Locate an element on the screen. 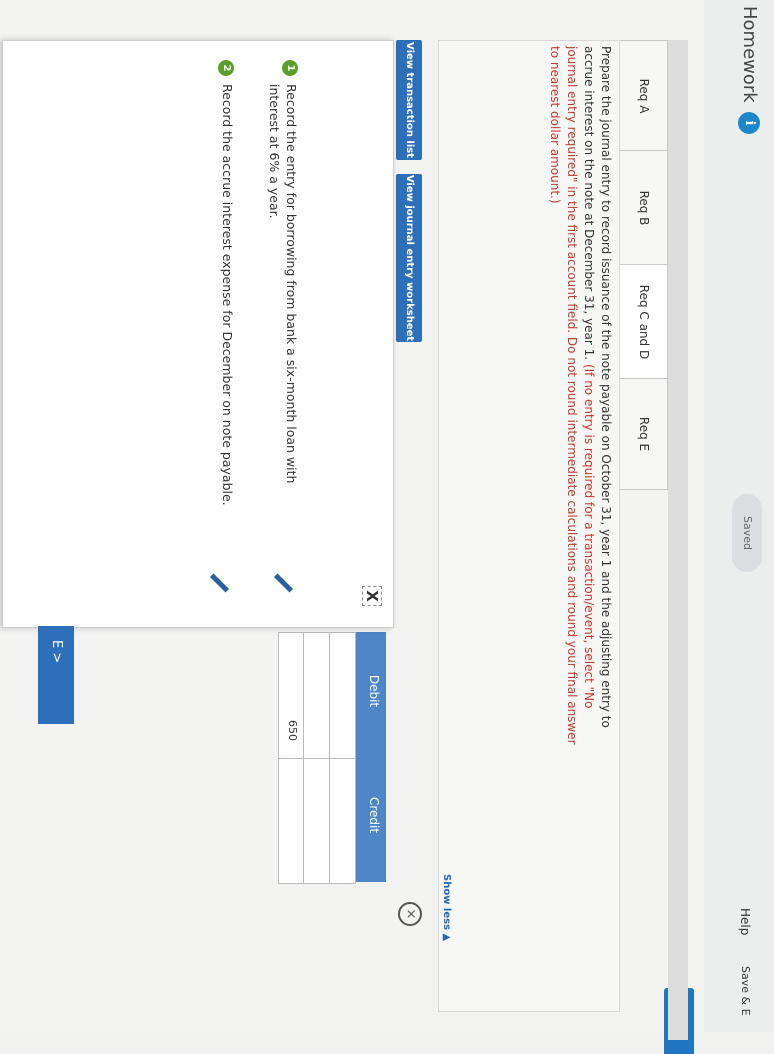 This screenshot has width=774, height=1054. info-icon: i is located at coordinates (749, 123).